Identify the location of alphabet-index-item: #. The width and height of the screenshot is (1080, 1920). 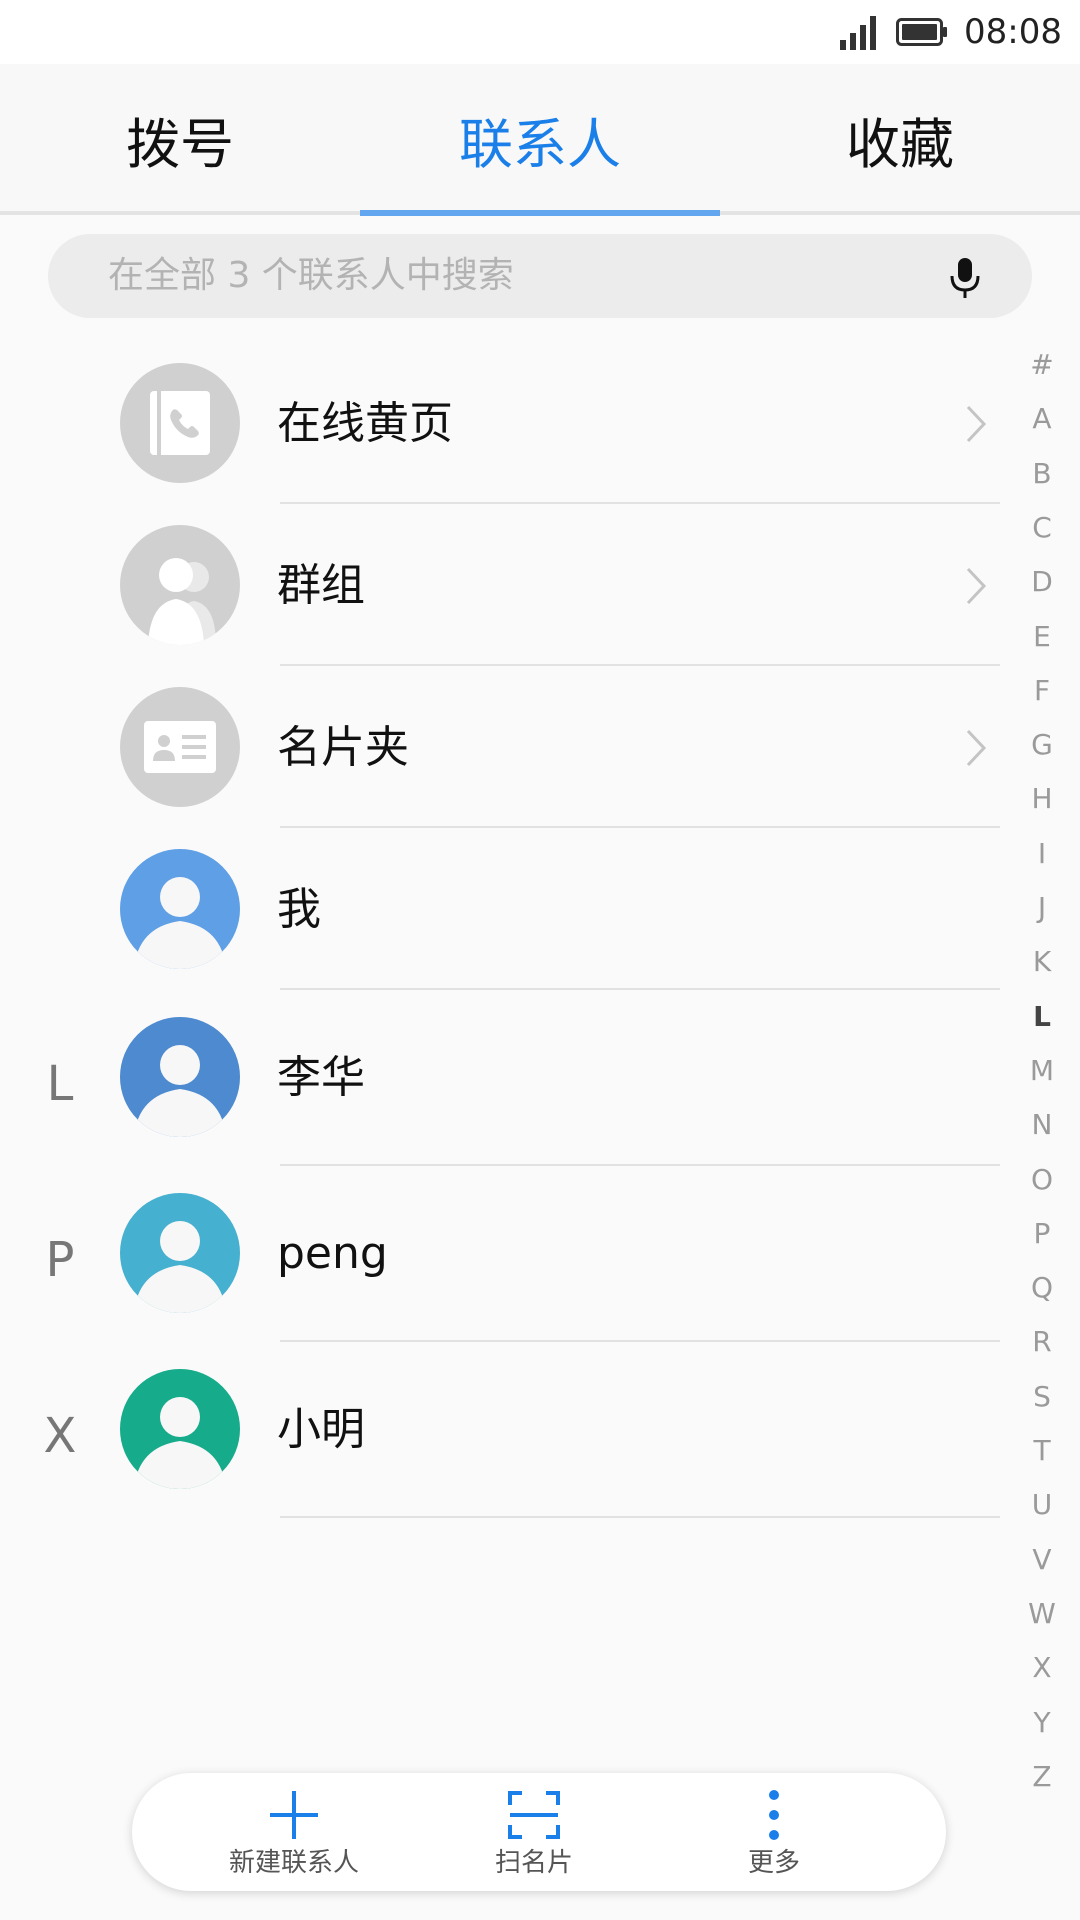
(1042, 365).